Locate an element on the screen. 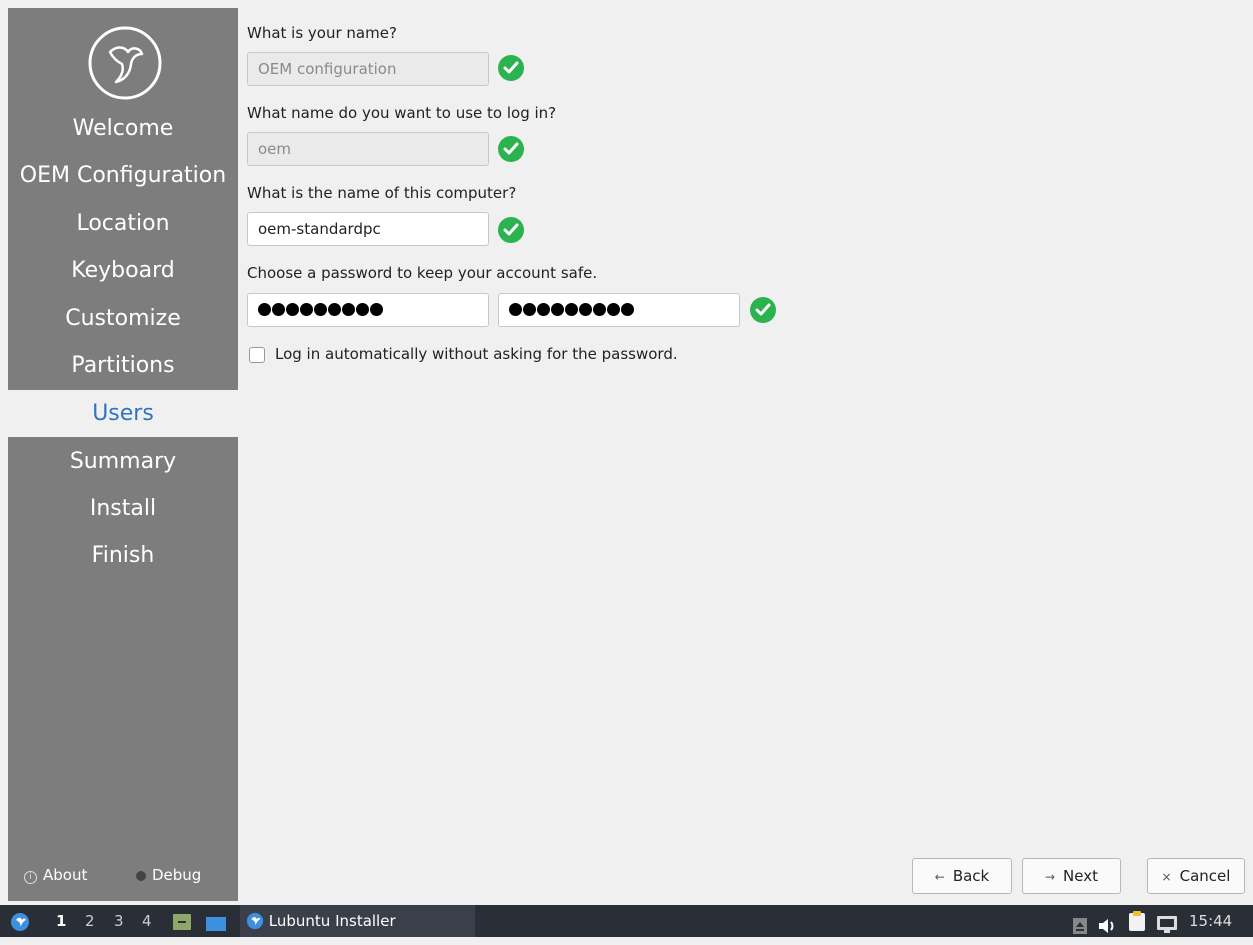 The image size is (1253, 945). sidebar-item-partitions: Partitions is located at coordinates (123, 365).